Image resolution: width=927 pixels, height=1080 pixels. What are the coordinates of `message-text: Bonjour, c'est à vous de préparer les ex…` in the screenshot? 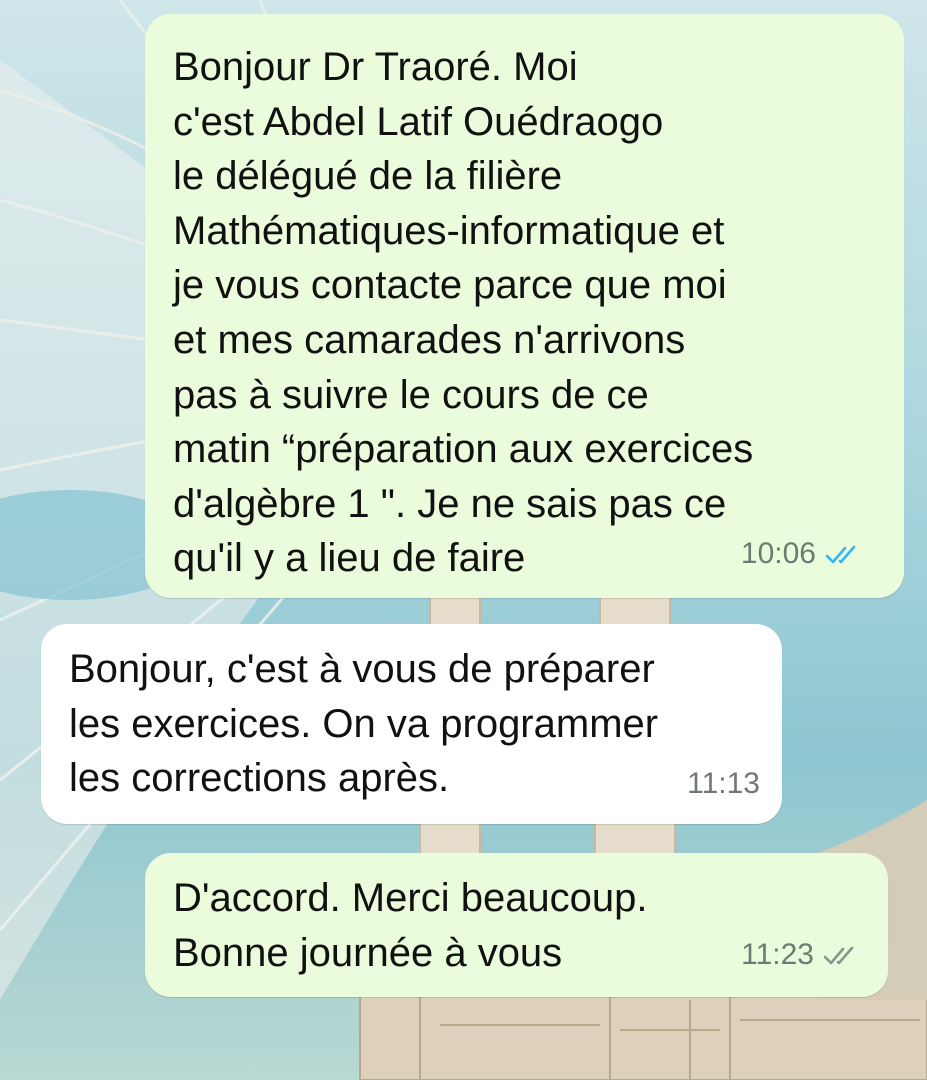 It's located at (364, 724).